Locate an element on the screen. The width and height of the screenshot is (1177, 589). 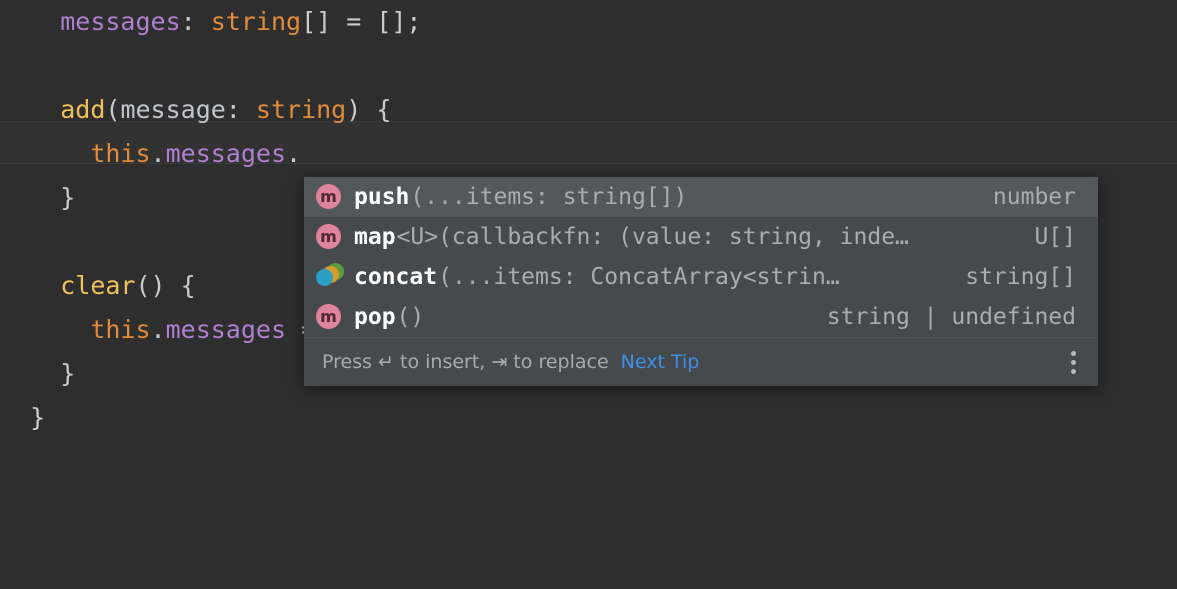
completion-item-signature: (...items: string[]) is located at coordinates (549, 197).